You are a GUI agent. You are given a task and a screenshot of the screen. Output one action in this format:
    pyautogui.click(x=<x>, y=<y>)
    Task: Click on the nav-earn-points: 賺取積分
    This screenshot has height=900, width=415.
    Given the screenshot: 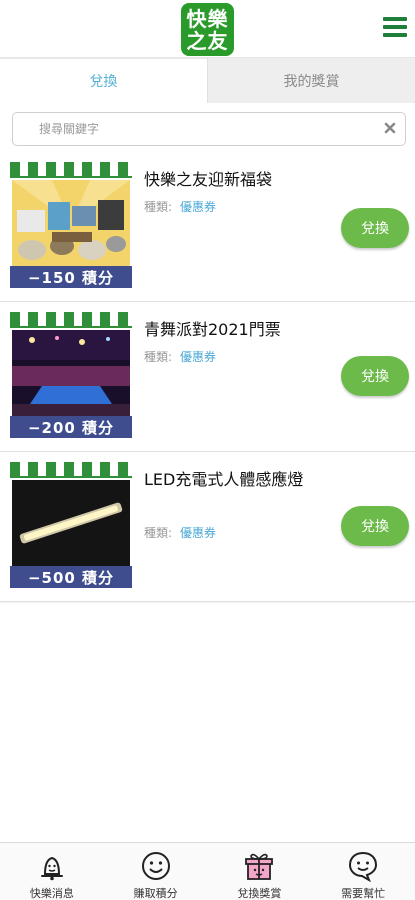 What is the action you would take?
    pyautogui.click(x=156, y=871)
    